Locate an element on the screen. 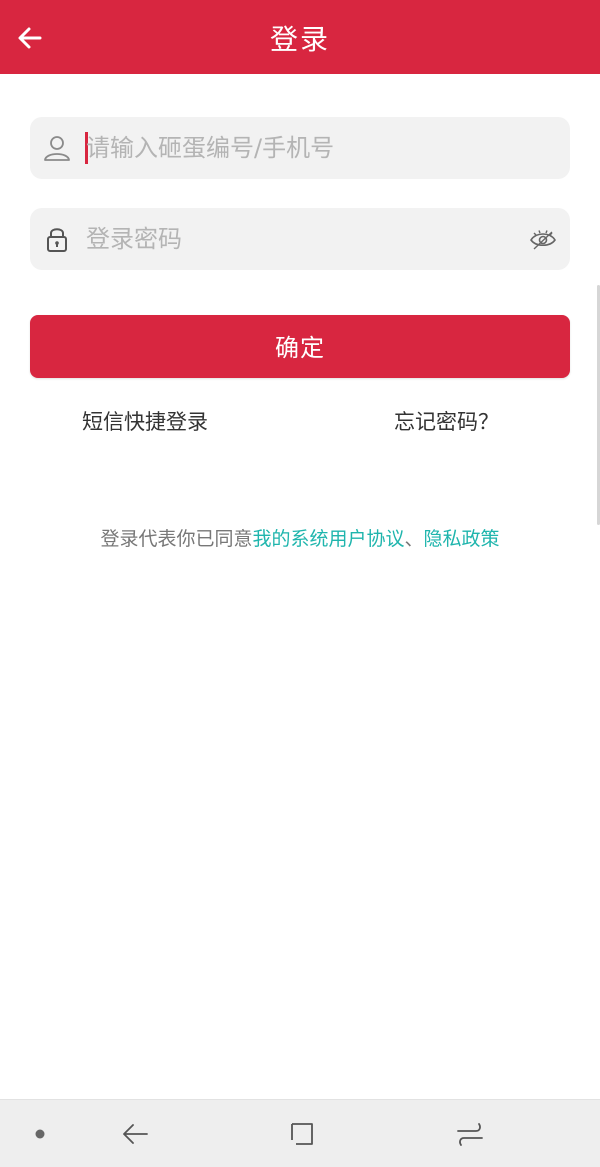 This screenshot has width=600, height=1167. page-title: 登录 is located at coordinates (299, 39).